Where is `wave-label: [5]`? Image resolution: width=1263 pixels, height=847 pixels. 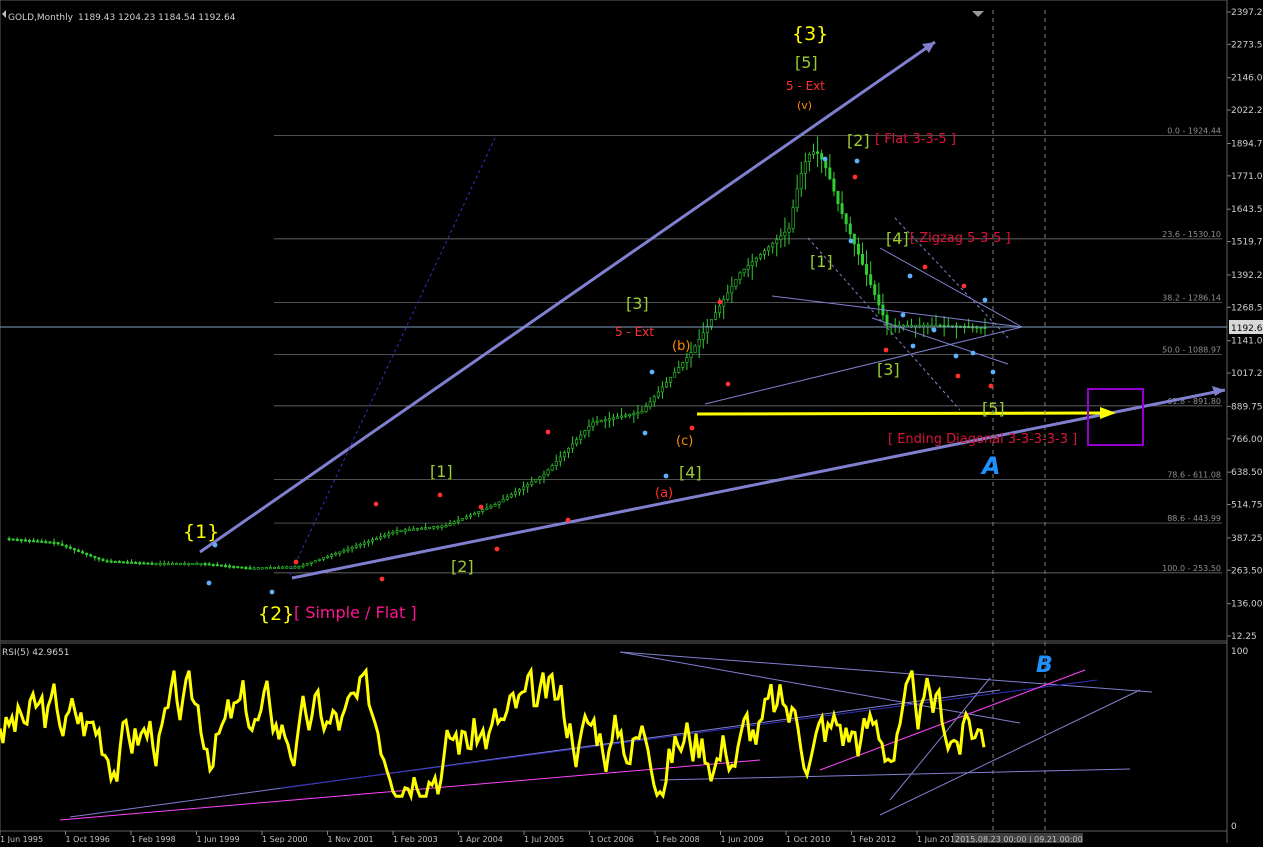 wave-label: [5] is located at coordinates (993, 408).